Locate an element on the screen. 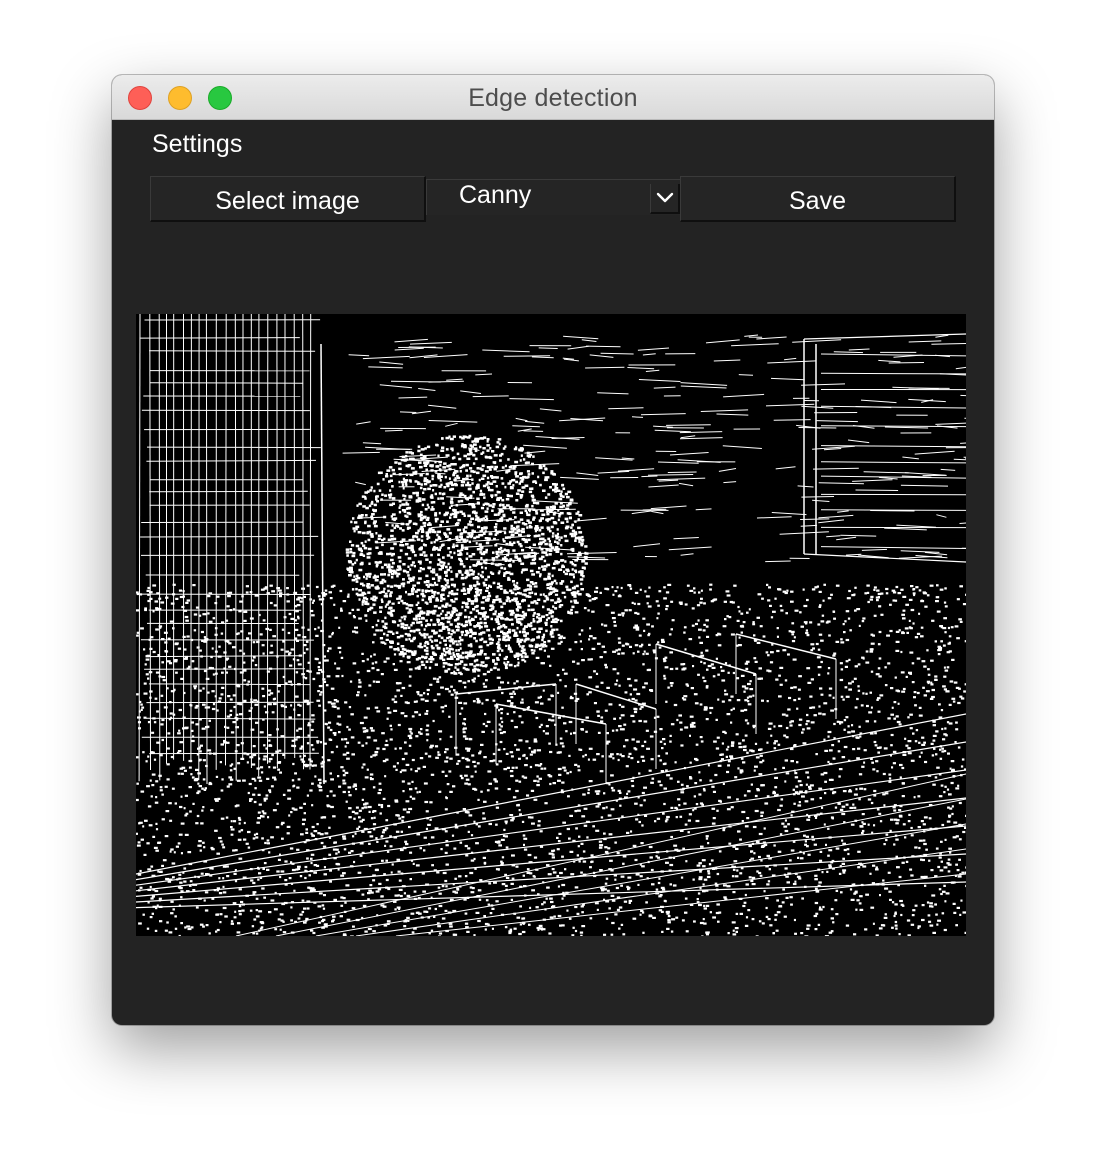 This screenshot has width=1106, height=1174. method-dropdown-value: Canny is located at coordinates (495, 195).